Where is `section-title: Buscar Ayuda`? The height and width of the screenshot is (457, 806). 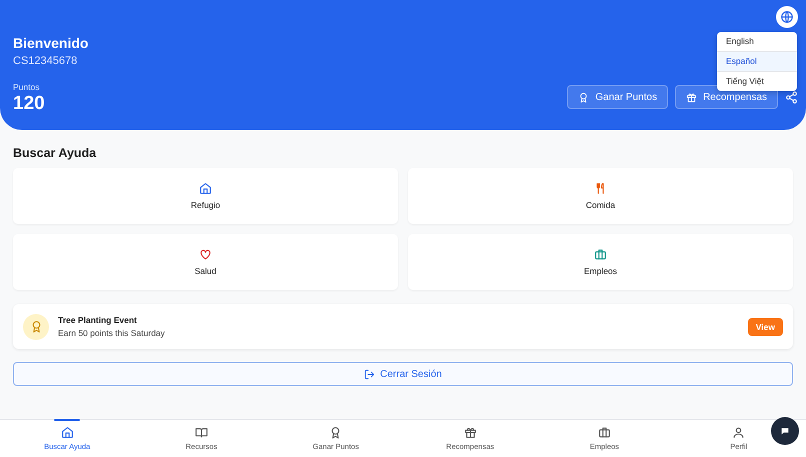 section-title: Buscar Ayuda is located at coordinates (55, 153).